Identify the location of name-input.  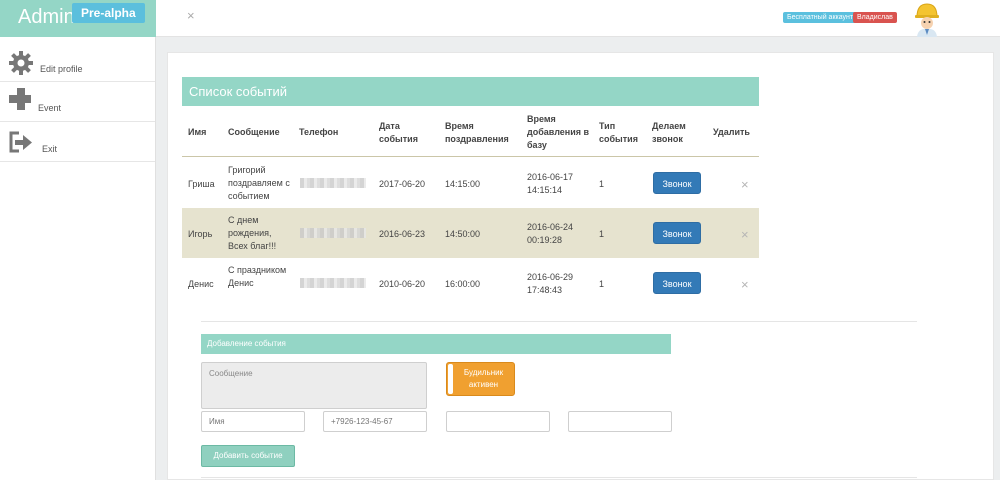
(253, 421).